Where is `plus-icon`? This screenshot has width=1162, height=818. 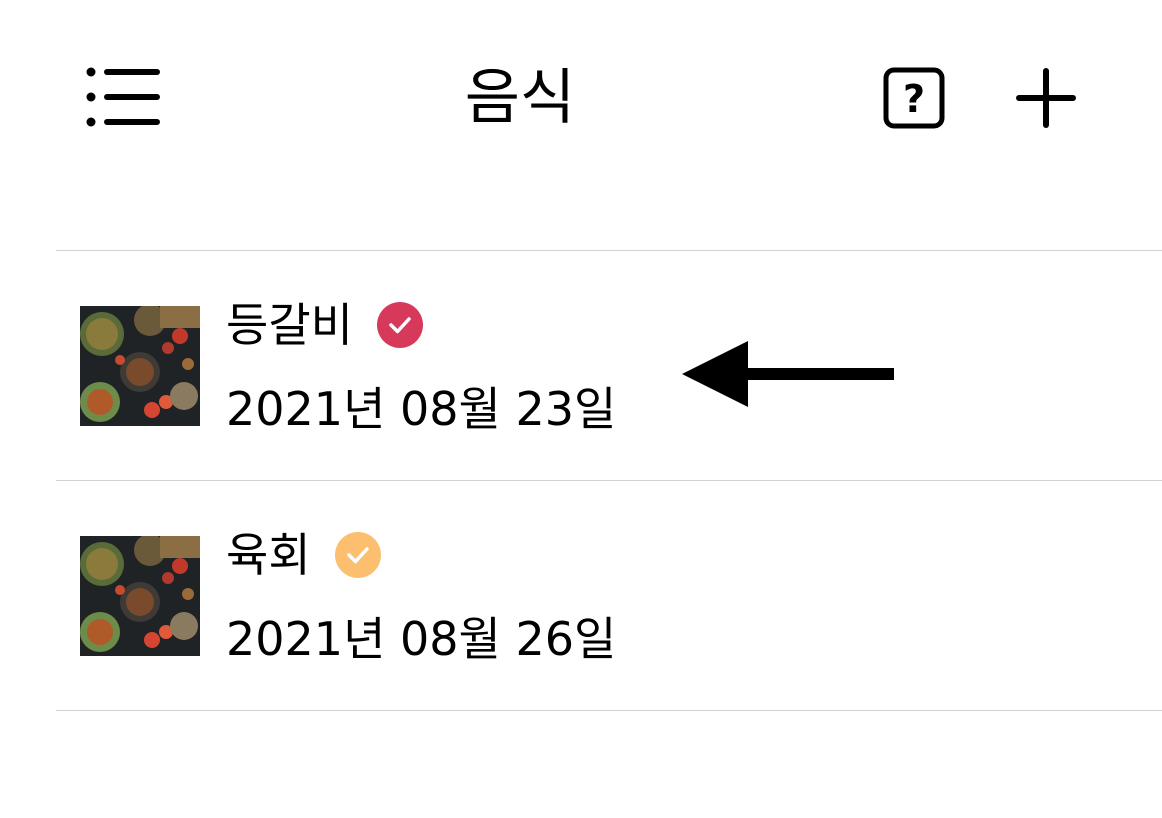
plus-icon is located at coordinates (1046, 98).